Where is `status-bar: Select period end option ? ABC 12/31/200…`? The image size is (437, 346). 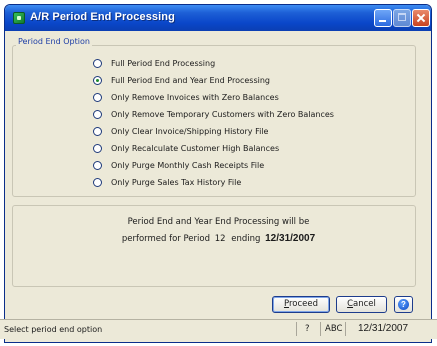
status-bar: Select period end option ? ABC 12/31/200… is located at coordinates (218, 329).